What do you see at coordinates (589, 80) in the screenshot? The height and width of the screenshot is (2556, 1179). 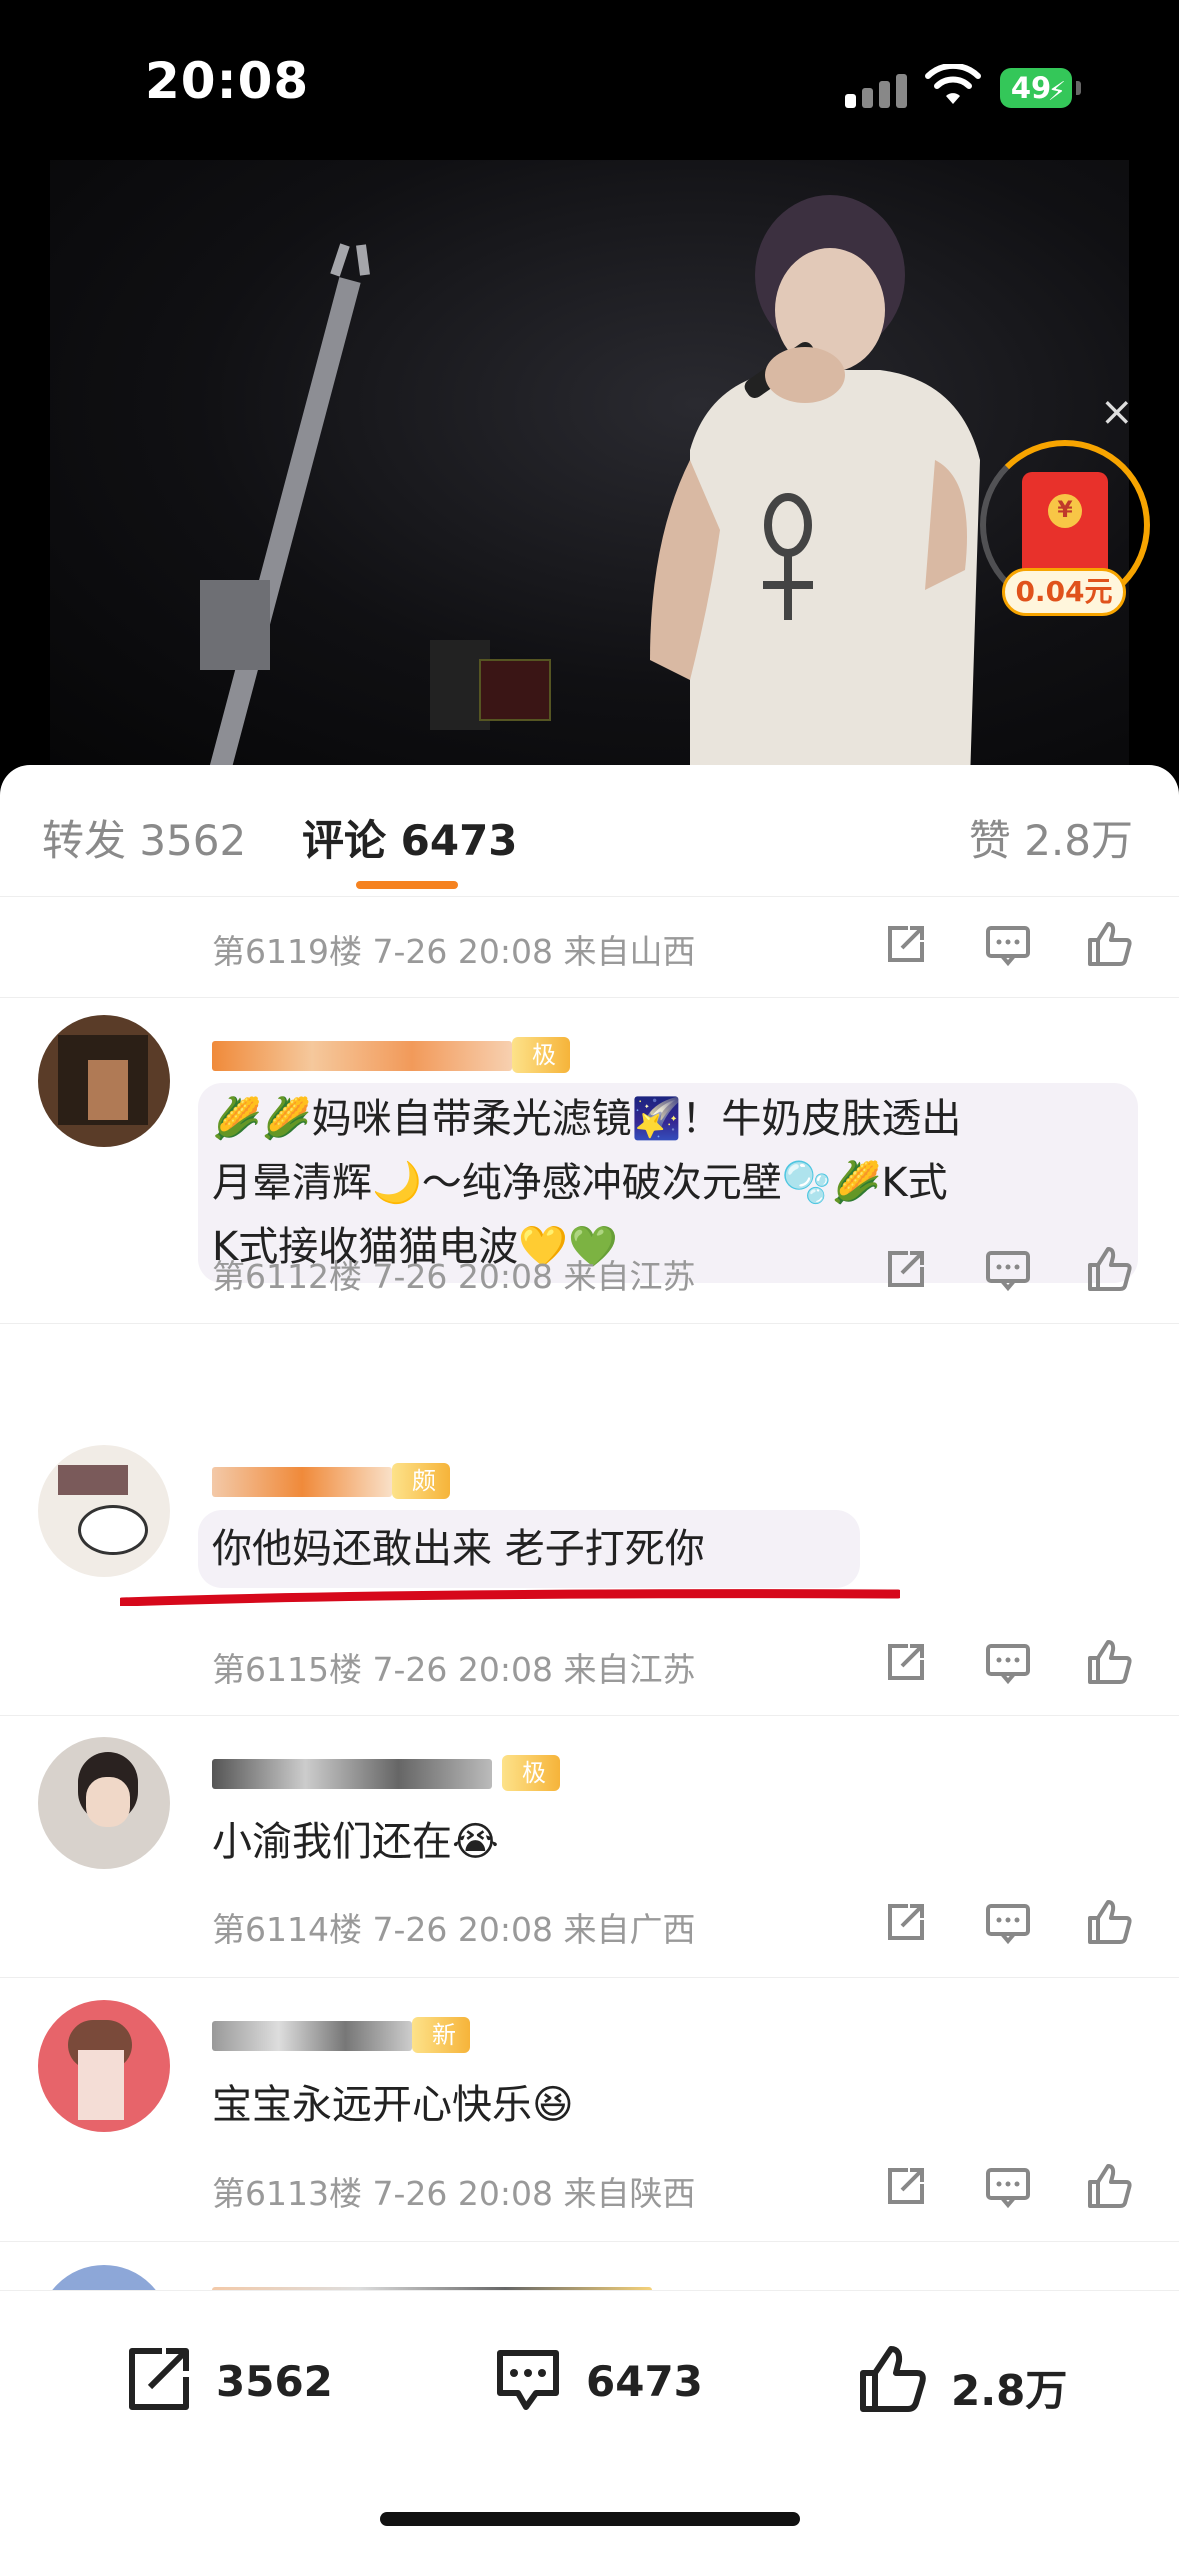 I see `status-bar: 20:08 49 ⚡` at bounding box center [589, 80].